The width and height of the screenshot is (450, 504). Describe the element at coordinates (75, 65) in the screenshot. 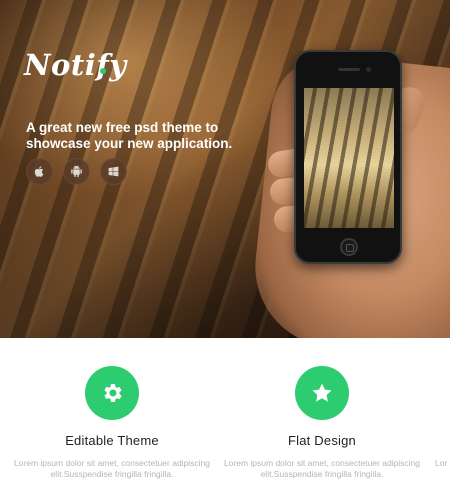

I see `logo: Notify` at that location.